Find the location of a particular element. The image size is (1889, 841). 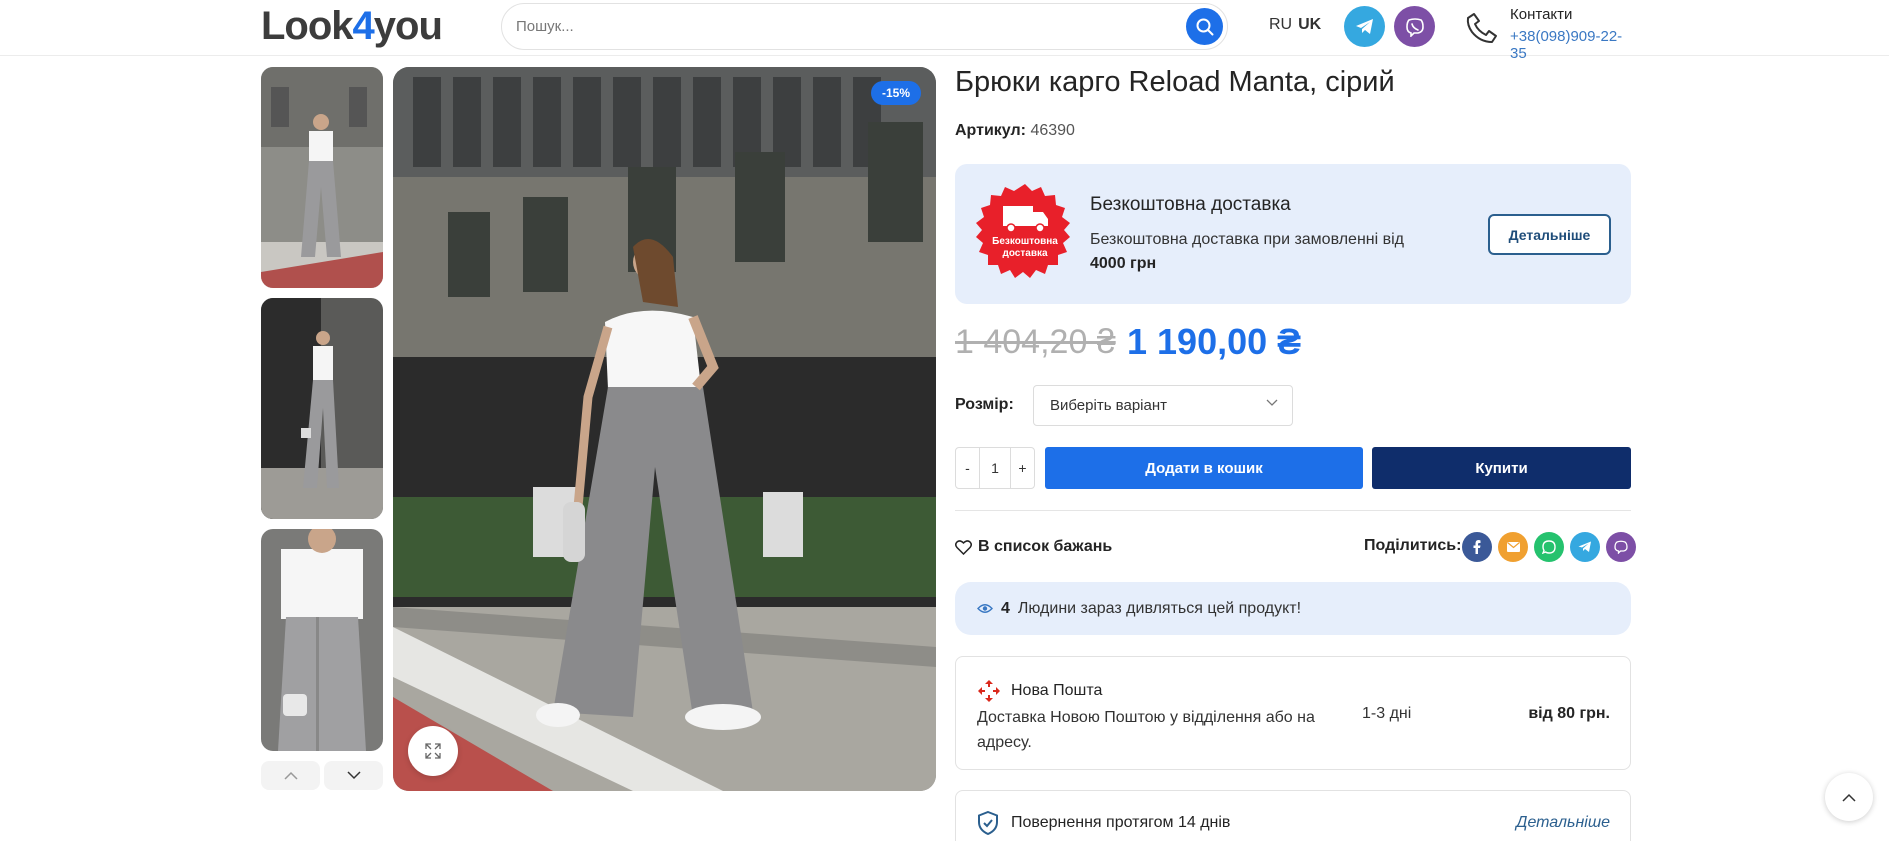

contacts-title: Контакти is located at coordinates (1541, 14).